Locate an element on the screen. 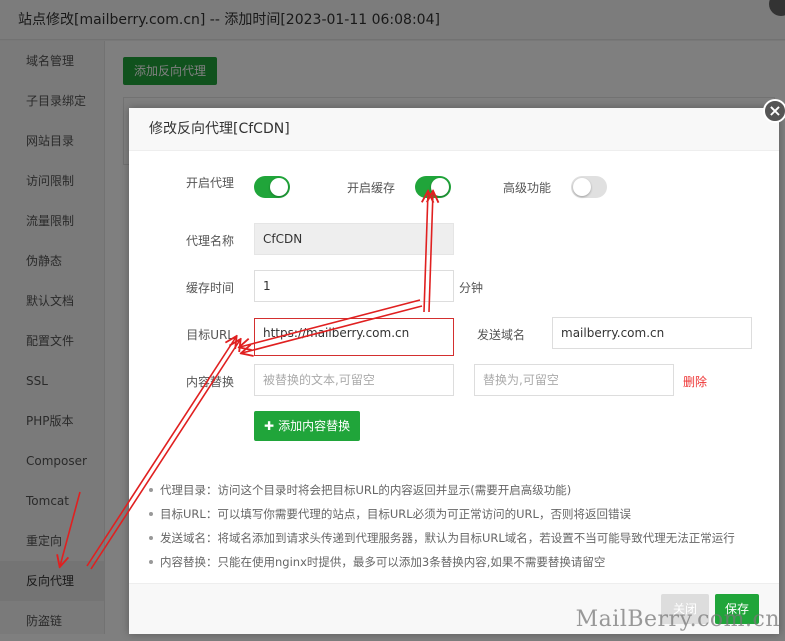 Image resolution: width=785 pixels, height=641 pixels. plus-icon: ✚ is located at coordinates (269, 426).